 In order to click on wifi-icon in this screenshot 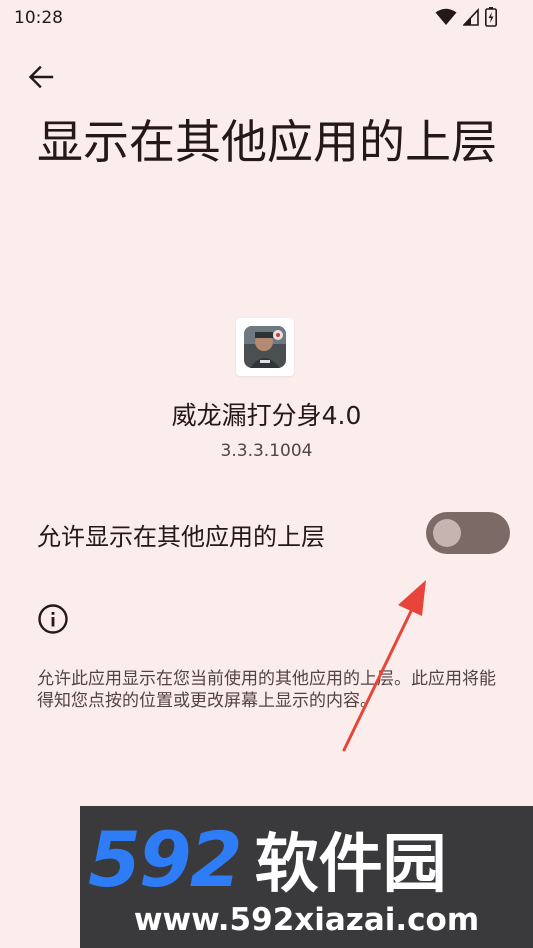, I will do `click(446, 16)`.